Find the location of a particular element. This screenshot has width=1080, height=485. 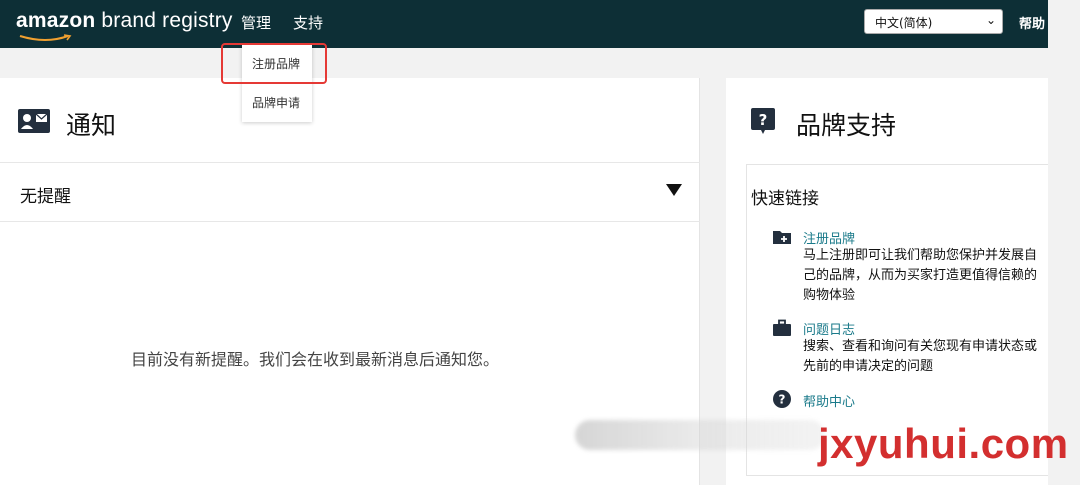

amazon-smile-icon is located at coordinates (45, 37).